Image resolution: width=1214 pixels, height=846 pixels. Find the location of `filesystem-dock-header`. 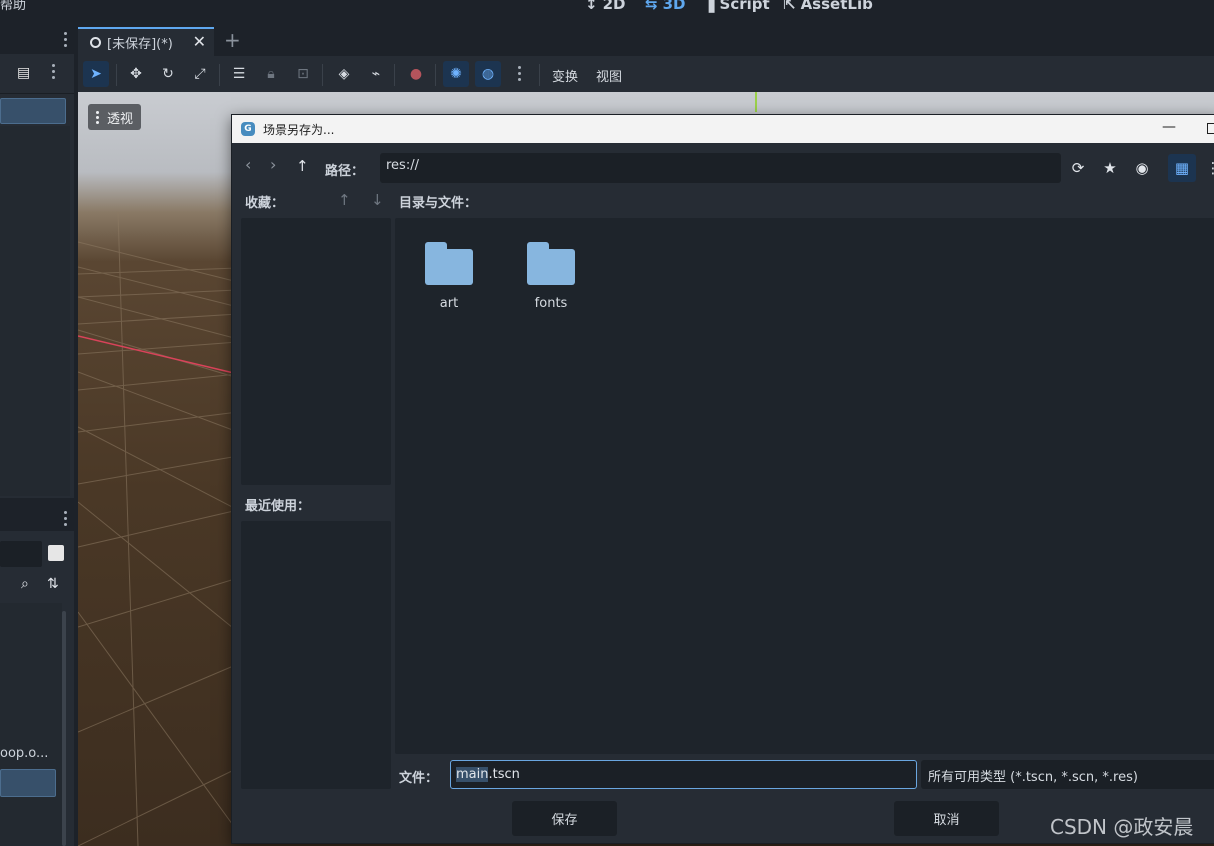

filesystem-dock-header is located at coordinates (37, 517).